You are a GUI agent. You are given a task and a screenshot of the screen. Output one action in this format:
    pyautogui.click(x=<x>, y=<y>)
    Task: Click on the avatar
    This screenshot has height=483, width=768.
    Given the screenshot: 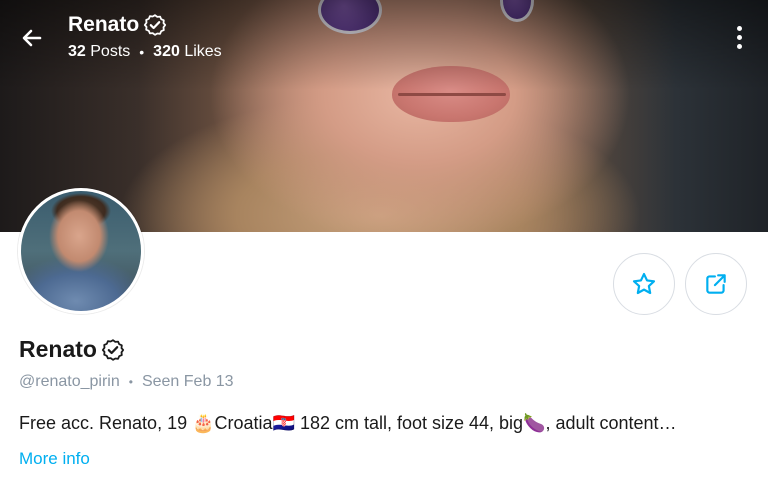 What is the action you would take?
    pyautogui.click(x=81, y=251)
    